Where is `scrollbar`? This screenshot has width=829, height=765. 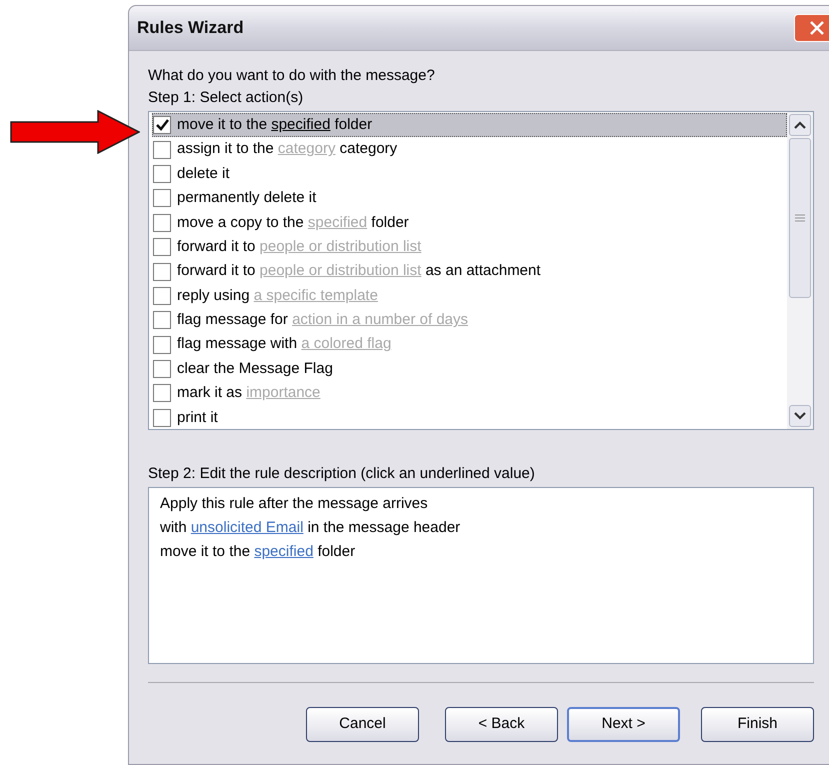 scrollbar is located at coordinates (800, 270).